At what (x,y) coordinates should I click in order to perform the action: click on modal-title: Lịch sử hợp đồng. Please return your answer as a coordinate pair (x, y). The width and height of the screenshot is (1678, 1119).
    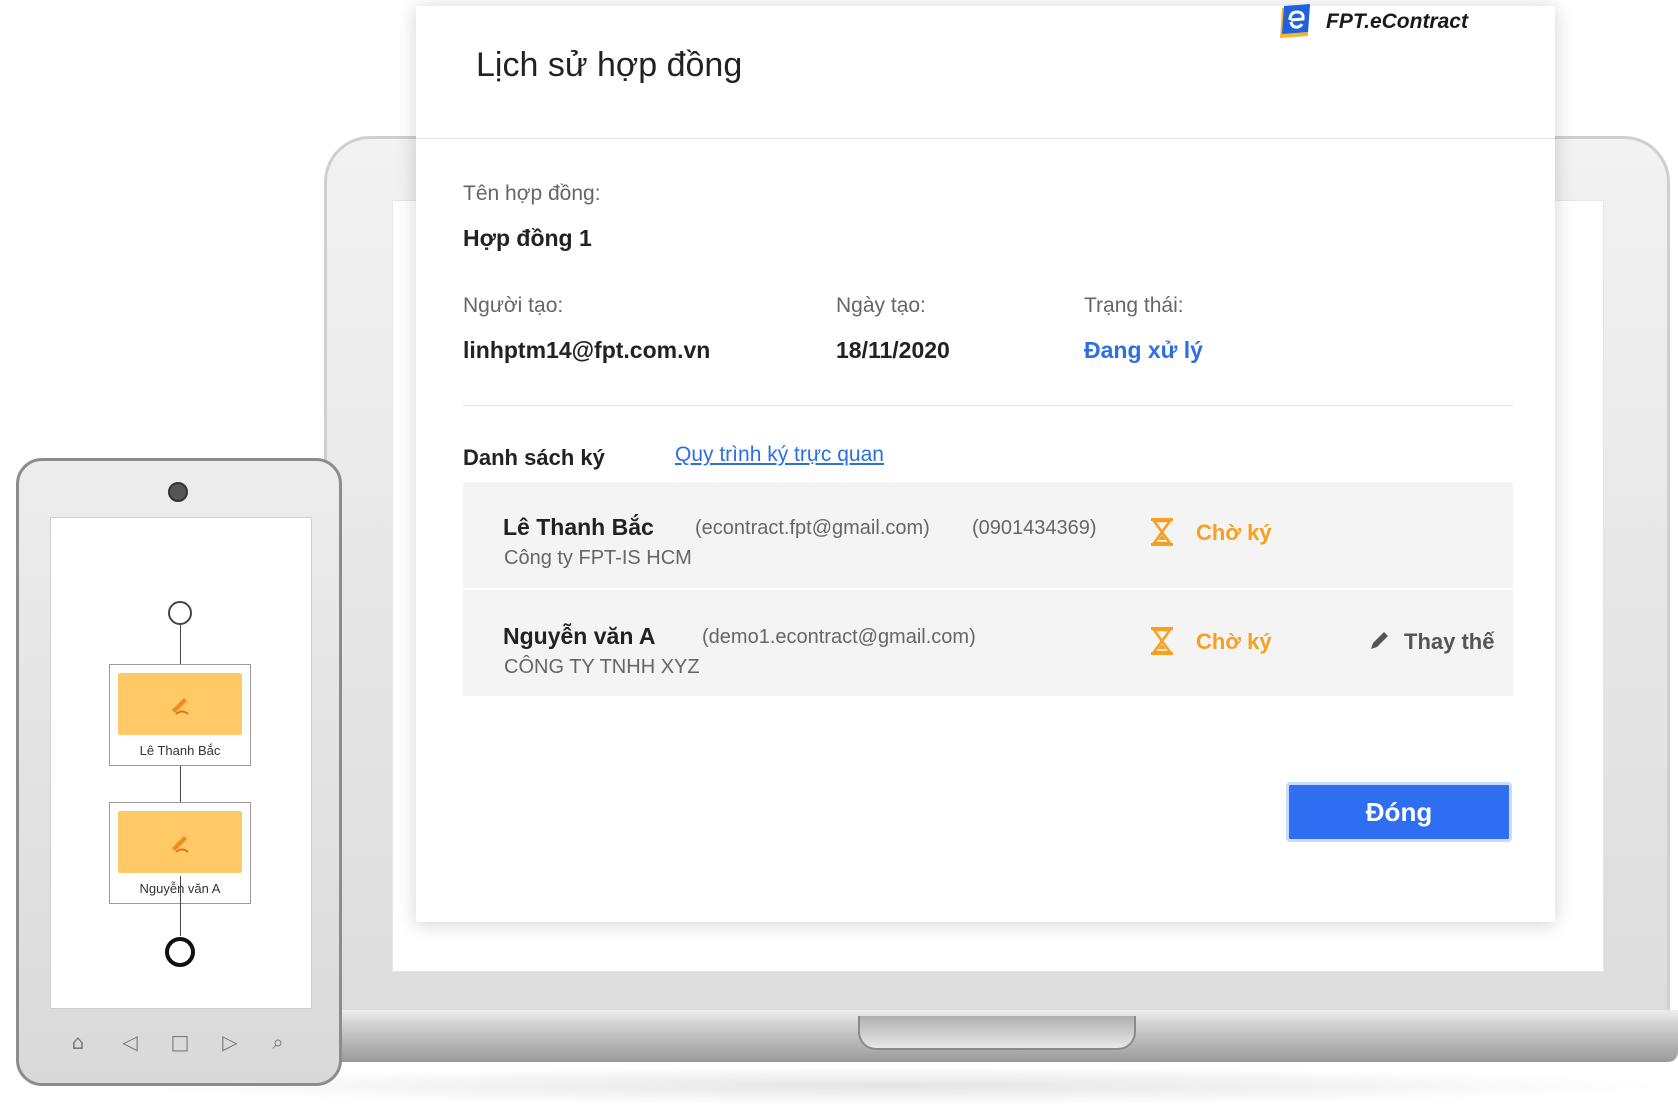
    Looking at the image, I should click on (609, 65).